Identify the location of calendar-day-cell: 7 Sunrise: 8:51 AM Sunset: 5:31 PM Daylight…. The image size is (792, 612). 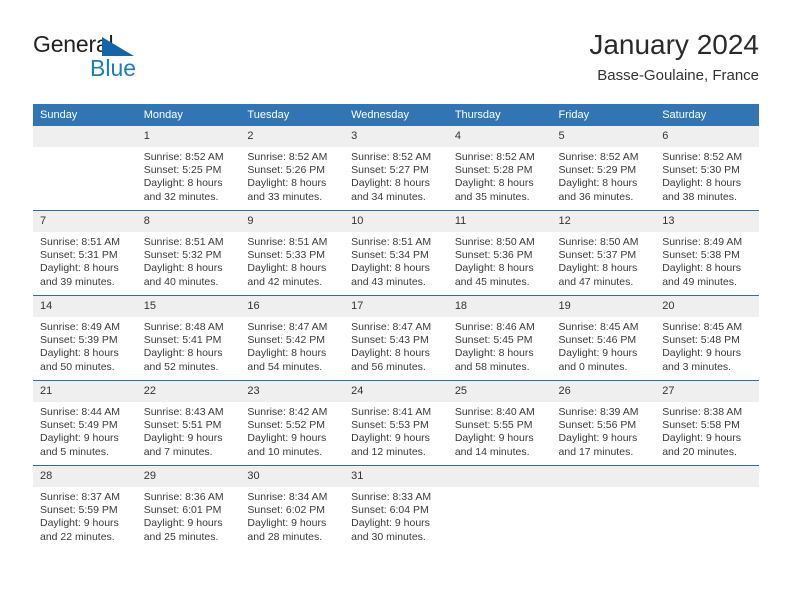
(85, 253).